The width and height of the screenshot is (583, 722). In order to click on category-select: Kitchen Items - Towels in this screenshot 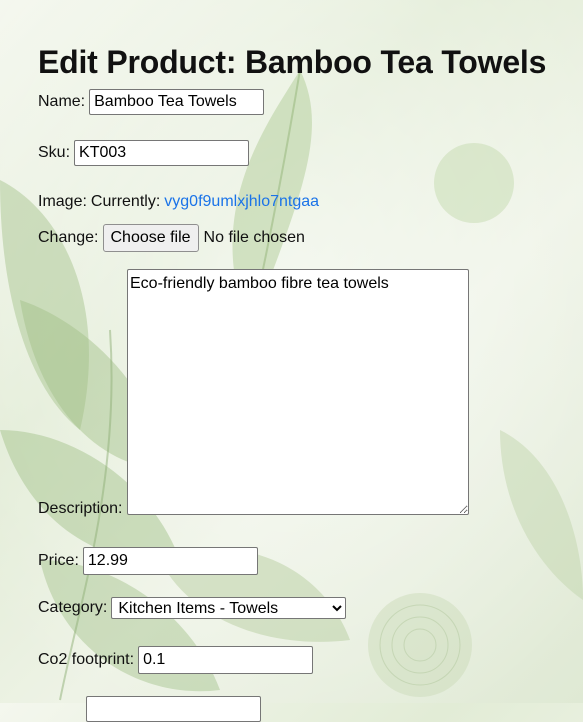, I will do `click(229, 608)`.